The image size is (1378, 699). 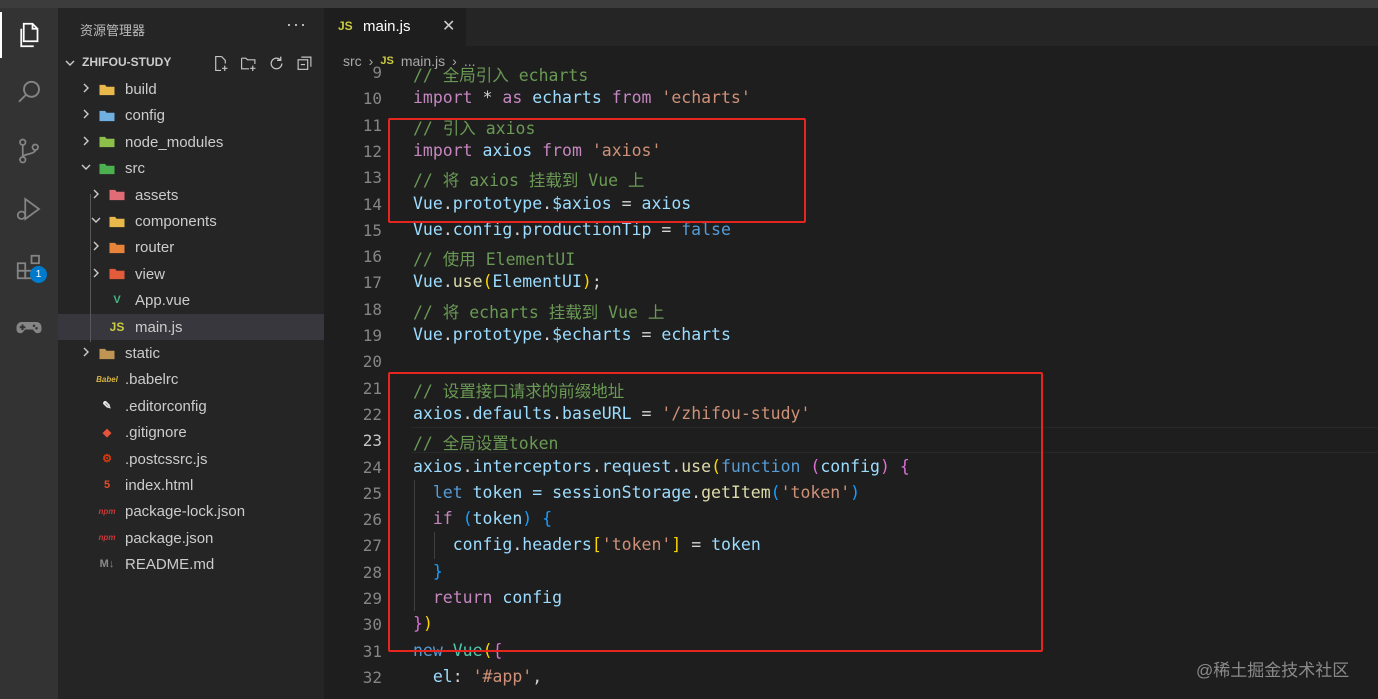 What do you see at coordinates (159, 485) in the screenshot?
I see `tree-item-label: index.html` at bounding box center [159, 485].